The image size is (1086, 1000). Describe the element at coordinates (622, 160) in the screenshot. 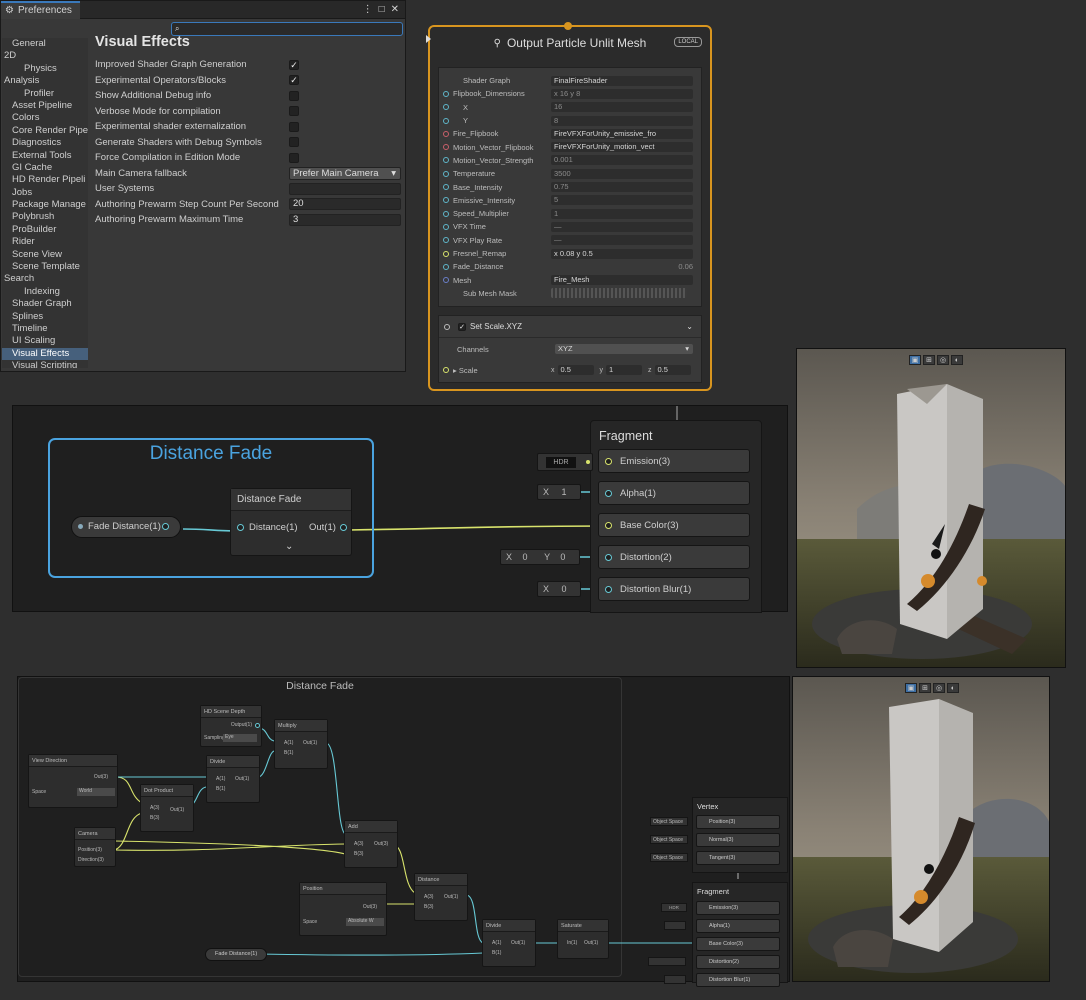

I see `property-value: 0.001` at that location.